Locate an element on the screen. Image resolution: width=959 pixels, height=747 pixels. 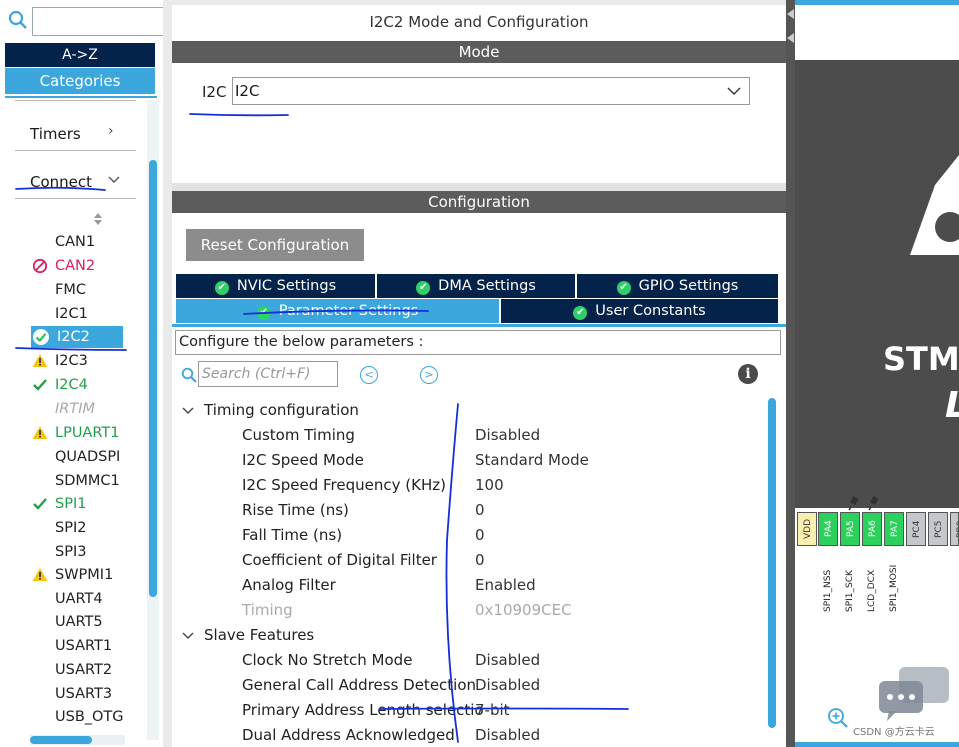
param-value: 100 is located at coordinates (489, 485).